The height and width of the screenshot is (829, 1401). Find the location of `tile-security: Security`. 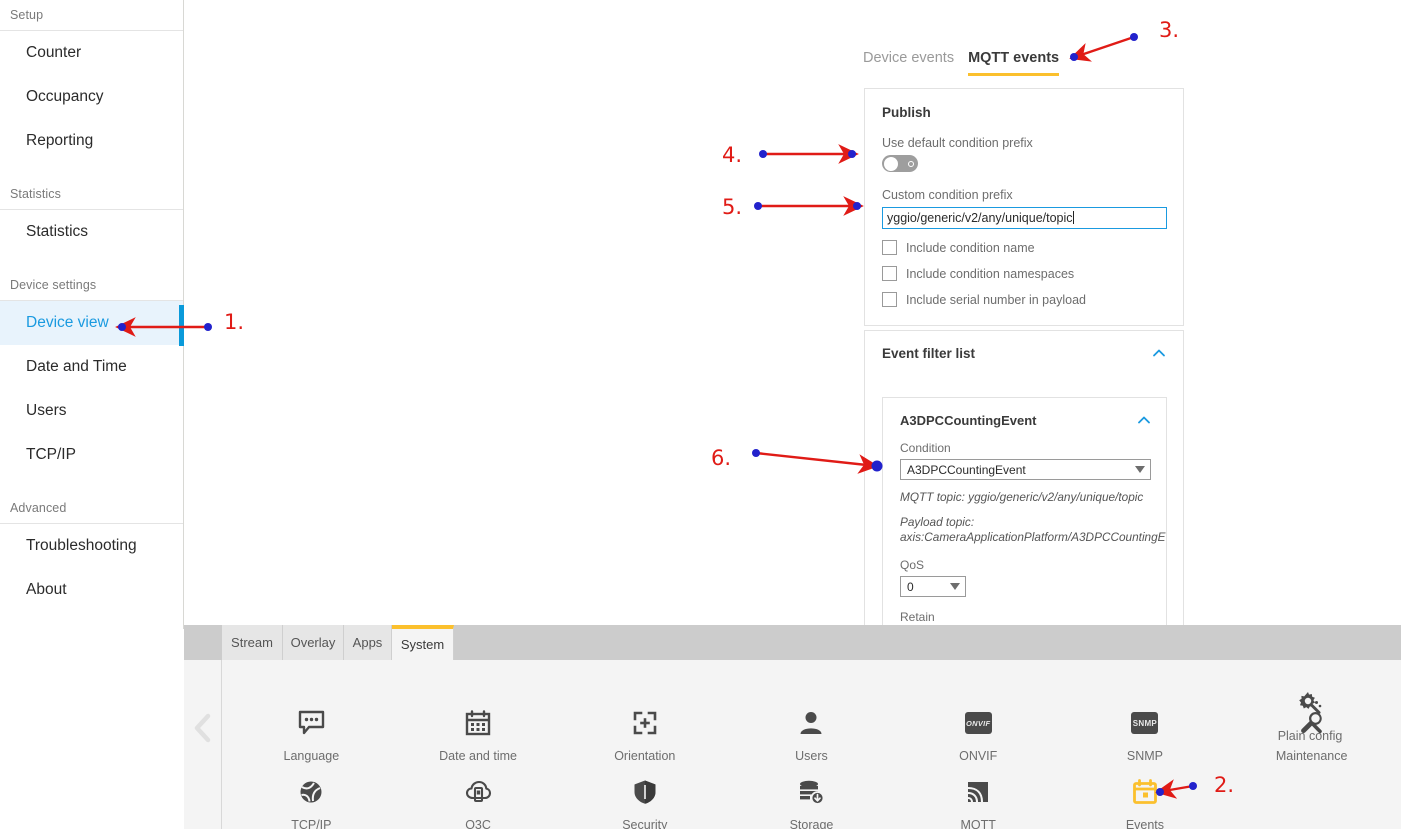

tile-security: Security is located at coordinates (644, 802).